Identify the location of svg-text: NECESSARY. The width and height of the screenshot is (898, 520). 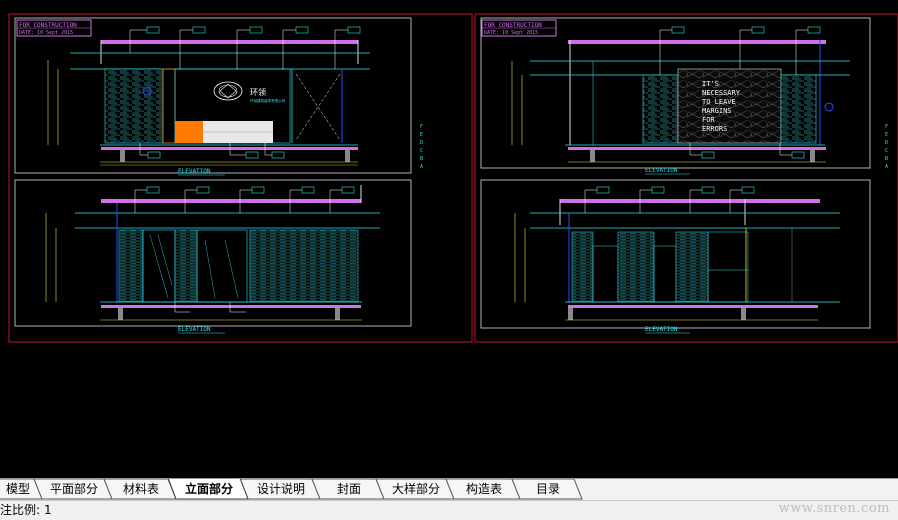
(721, 93).